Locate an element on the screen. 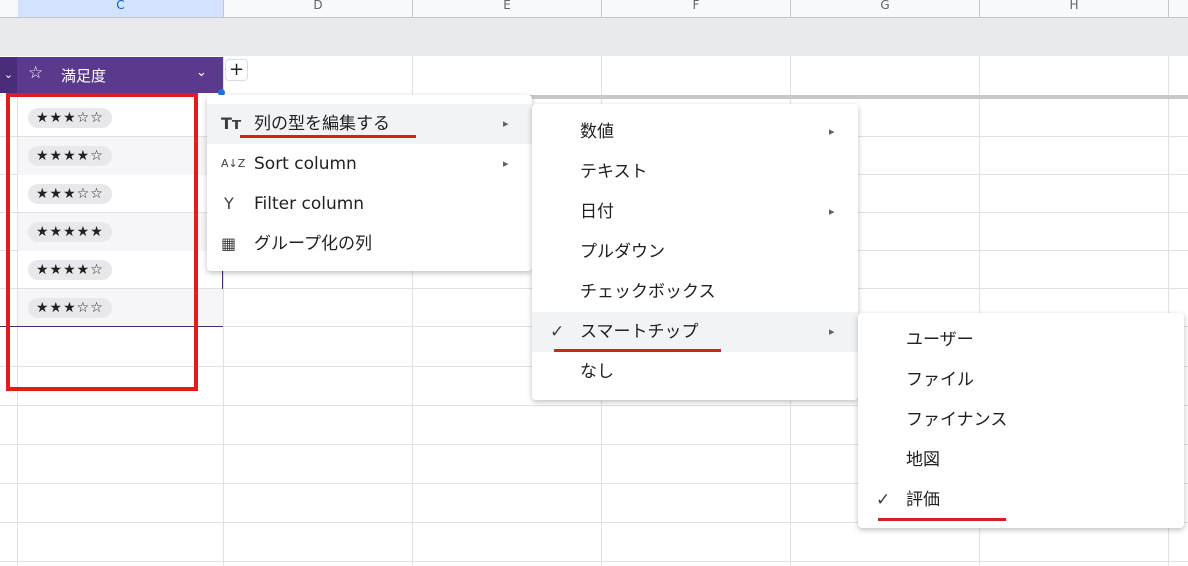 Image resolution: width=1188 pixels, height=566 pixels. menu-item-dropdown: プルダウン is located at coordinates (695, 252).